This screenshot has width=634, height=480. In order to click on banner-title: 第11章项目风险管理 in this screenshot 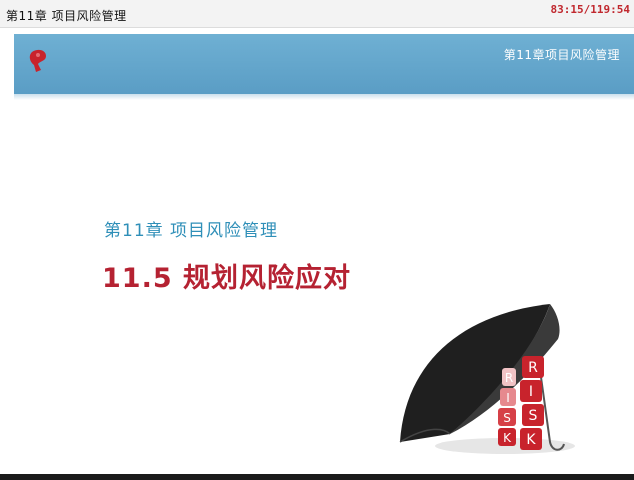, I will do `click(561, 55)`.